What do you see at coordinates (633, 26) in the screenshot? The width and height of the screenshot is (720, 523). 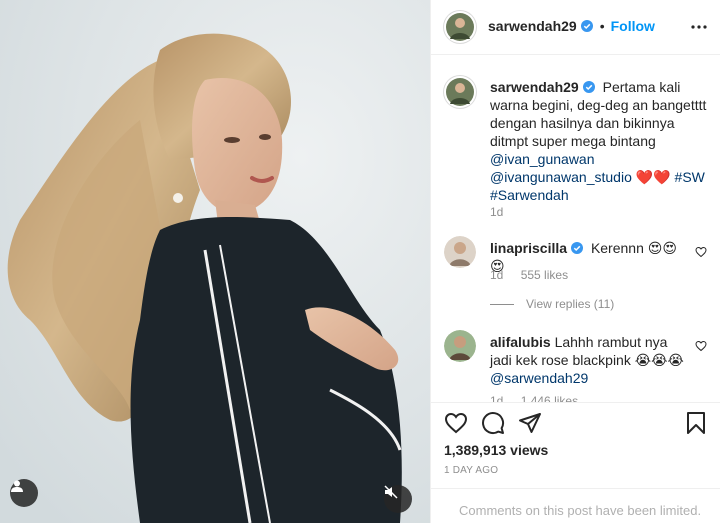 I see `follow-button: Follow` at bounding box center [633, 26].